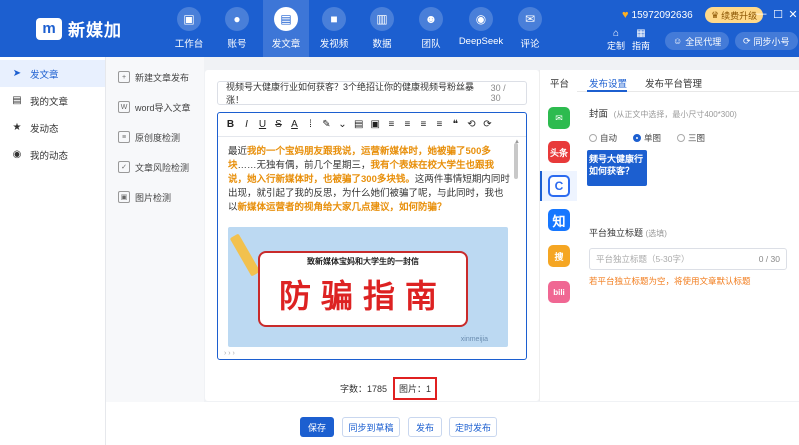  I want to click on nav-data: ▥ 数据, so click(382, 28).